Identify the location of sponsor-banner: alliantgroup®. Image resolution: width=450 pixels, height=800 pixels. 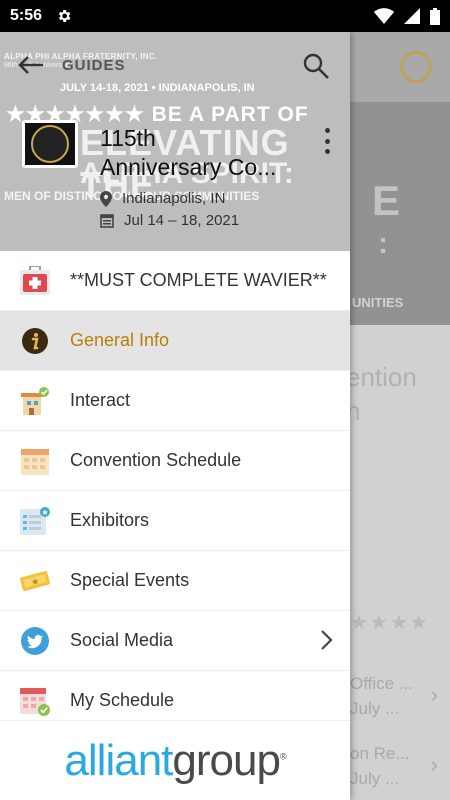
(175, 760).